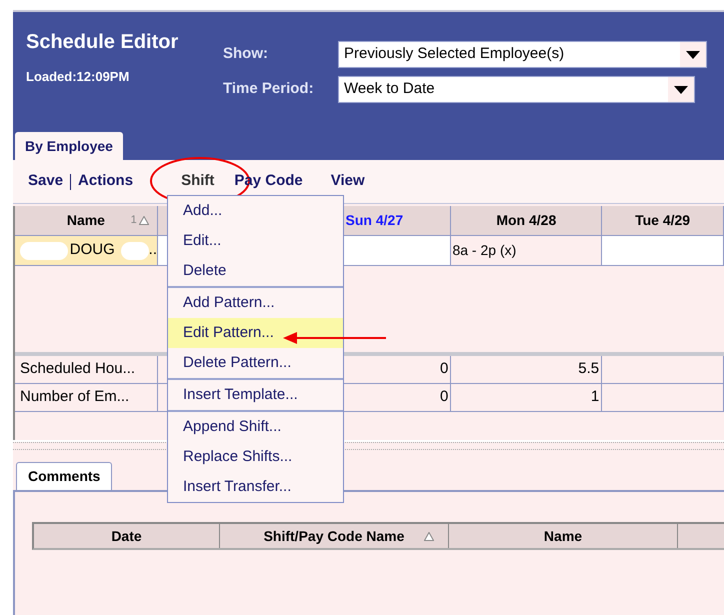 The width and height of the screenshot is (724, 615). I want to click on filter-label: Show:, so click(246, 54).